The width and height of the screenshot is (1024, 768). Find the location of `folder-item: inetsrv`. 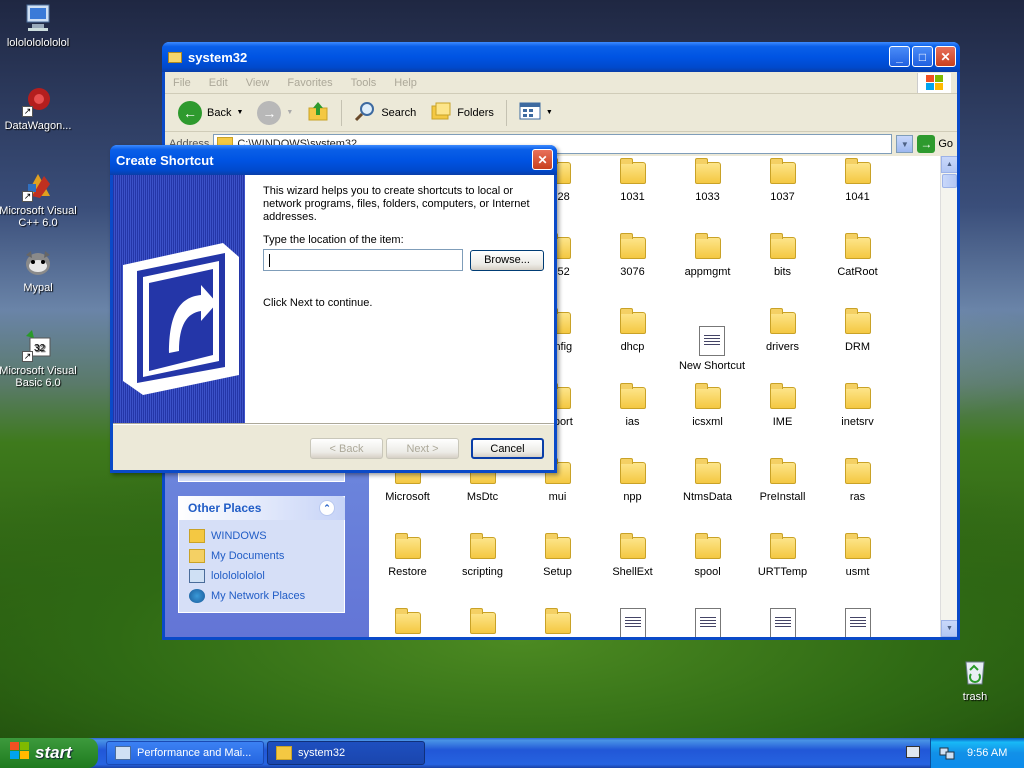

folder-item: inetsrv is located at coordinates (857, 405).